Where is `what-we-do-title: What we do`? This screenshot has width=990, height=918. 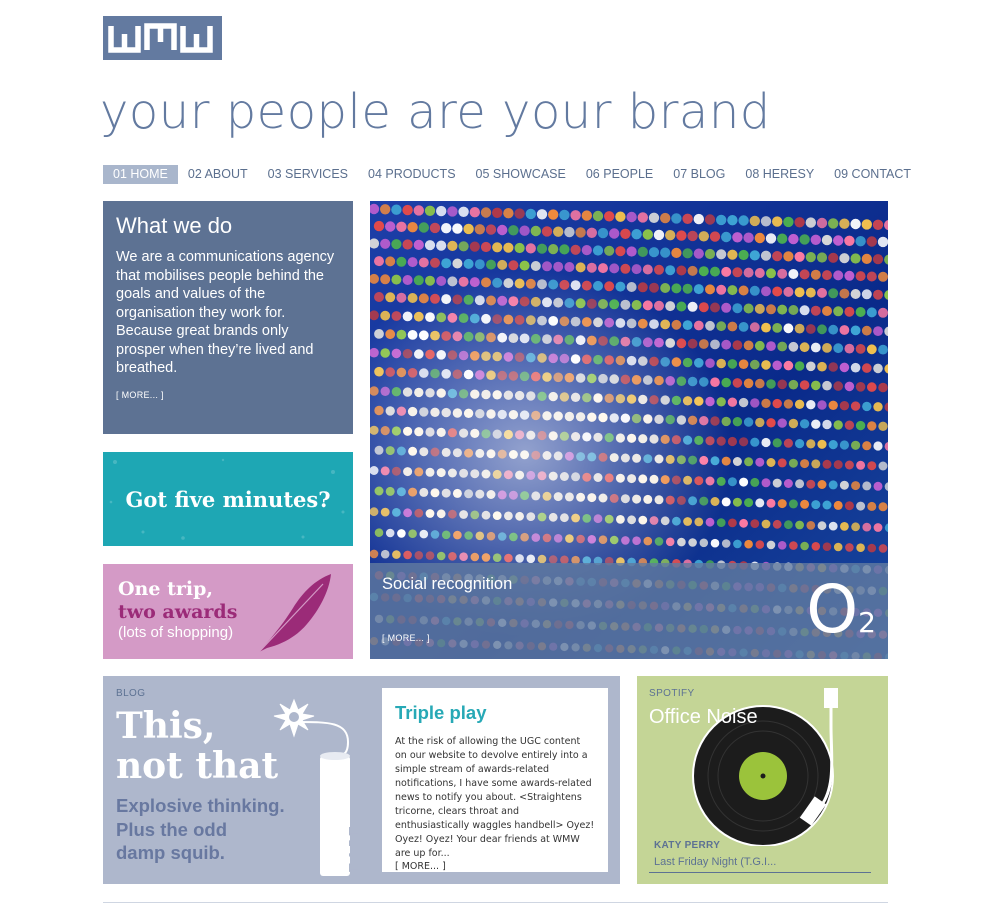
what-we-do-title: What we do is located at coordinates (174, 225).